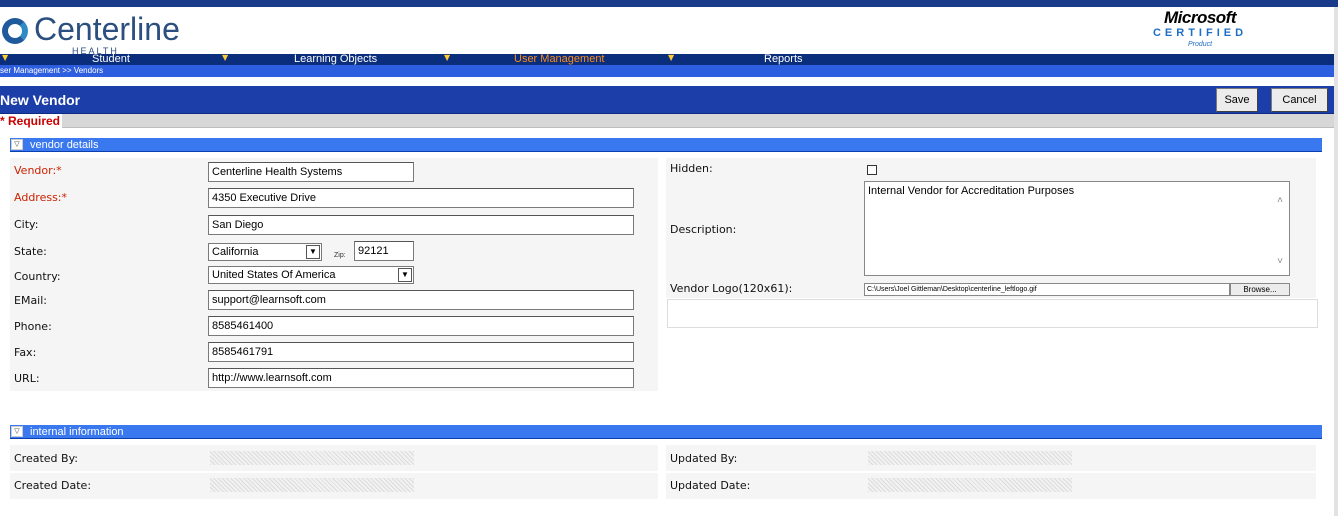 This screenshot has height=516, width=1338. I want to click on vendor-logo-label: Vendor Logo(120x61):, so click(731, 288).